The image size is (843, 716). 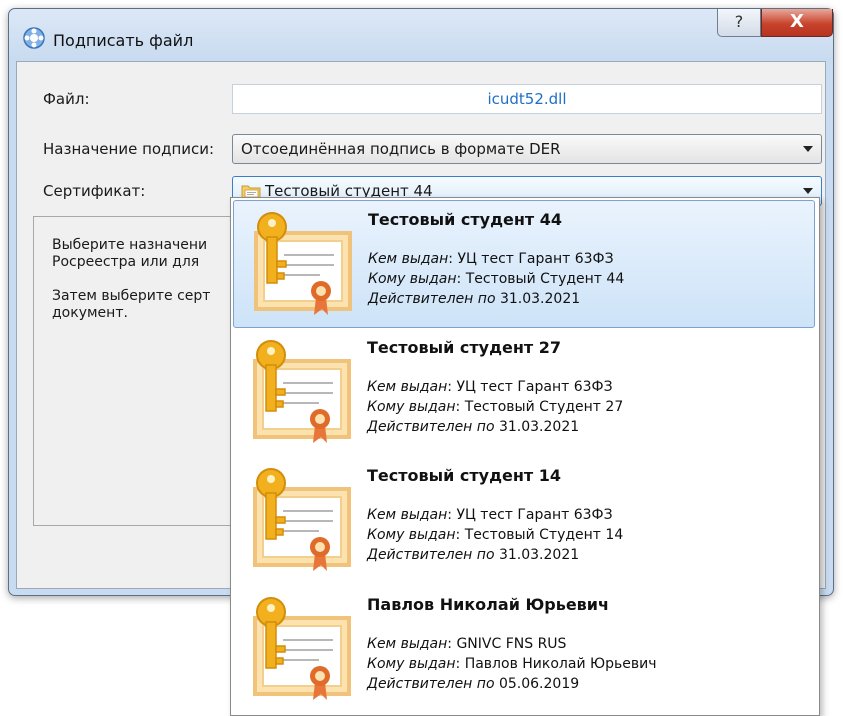 I want to click on certificate-issuer-line: Кем выдан: GNIVC FNS RUS, so click(x=467, y=644).